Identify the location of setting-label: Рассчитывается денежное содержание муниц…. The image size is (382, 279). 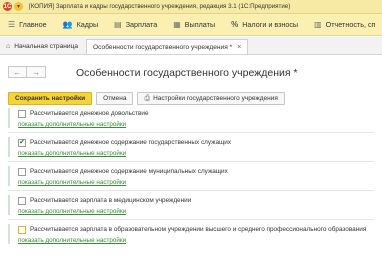
(129, 171).